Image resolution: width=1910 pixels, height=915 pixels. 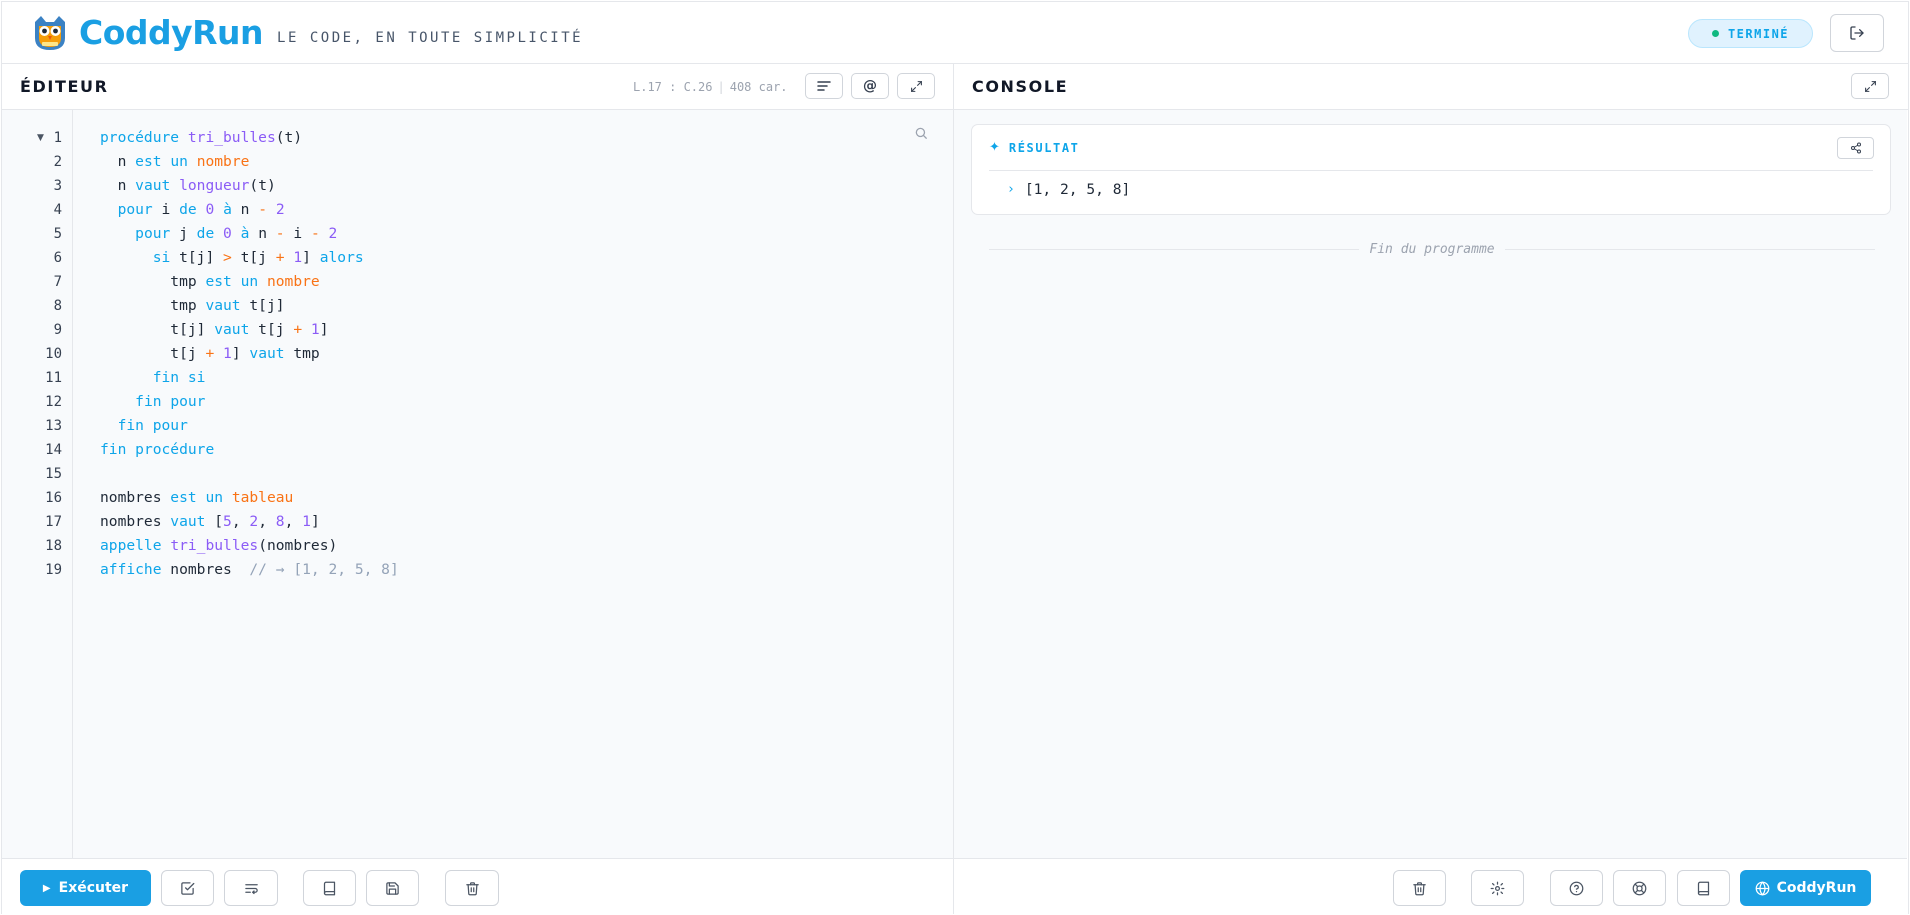 I want to click on clear-console-button, so click(x=1419, y=888).